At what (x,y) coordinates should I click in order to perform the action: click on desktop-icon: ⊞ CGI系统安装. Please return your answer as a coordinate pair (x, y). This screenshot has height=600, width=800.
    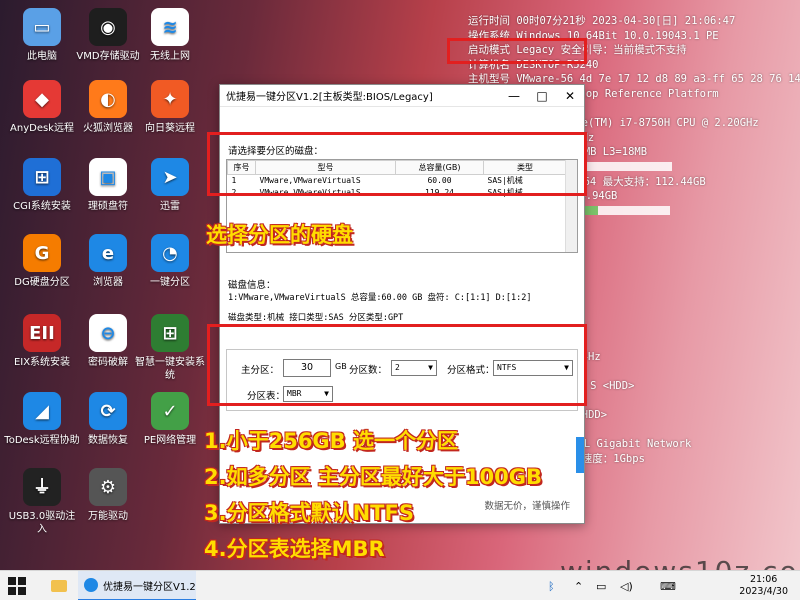
    Looking at the image, I should click on (42, 185).